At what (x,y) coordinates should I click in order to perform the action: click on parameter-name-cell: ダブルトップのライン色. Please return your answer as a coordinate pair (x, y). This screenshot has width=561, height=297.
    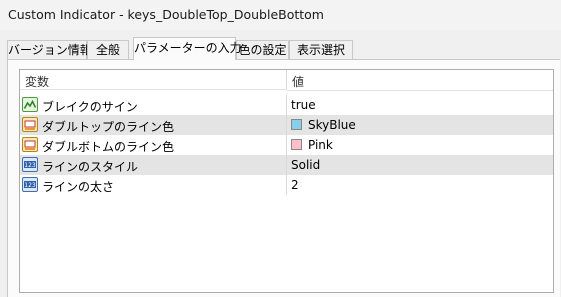
    Looking at the image, I should click on (153, 125).